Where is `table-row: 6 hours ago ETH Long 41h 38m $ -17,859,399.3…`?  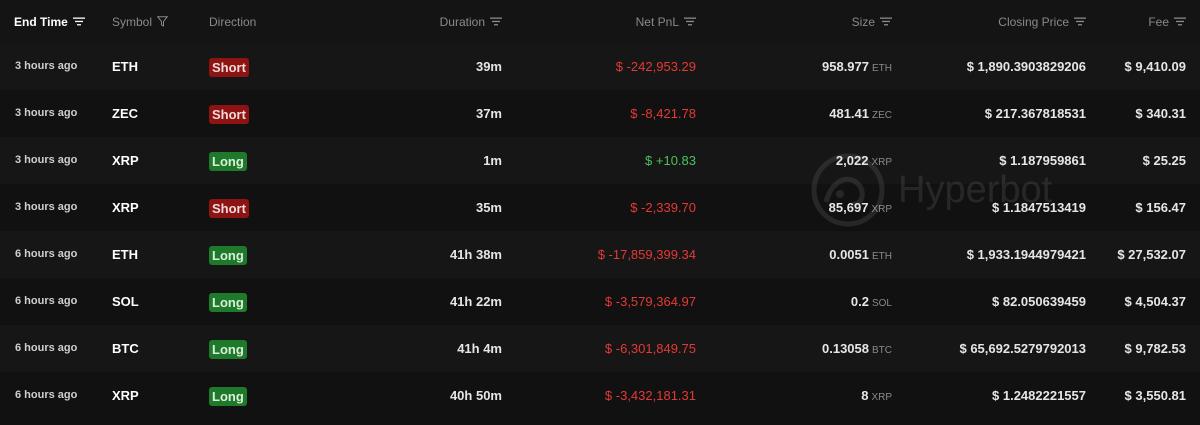 table-row: 6 hours ago ETH Long 41h 38m $ -17,859,399.3… is located at coordinates (600, 254).